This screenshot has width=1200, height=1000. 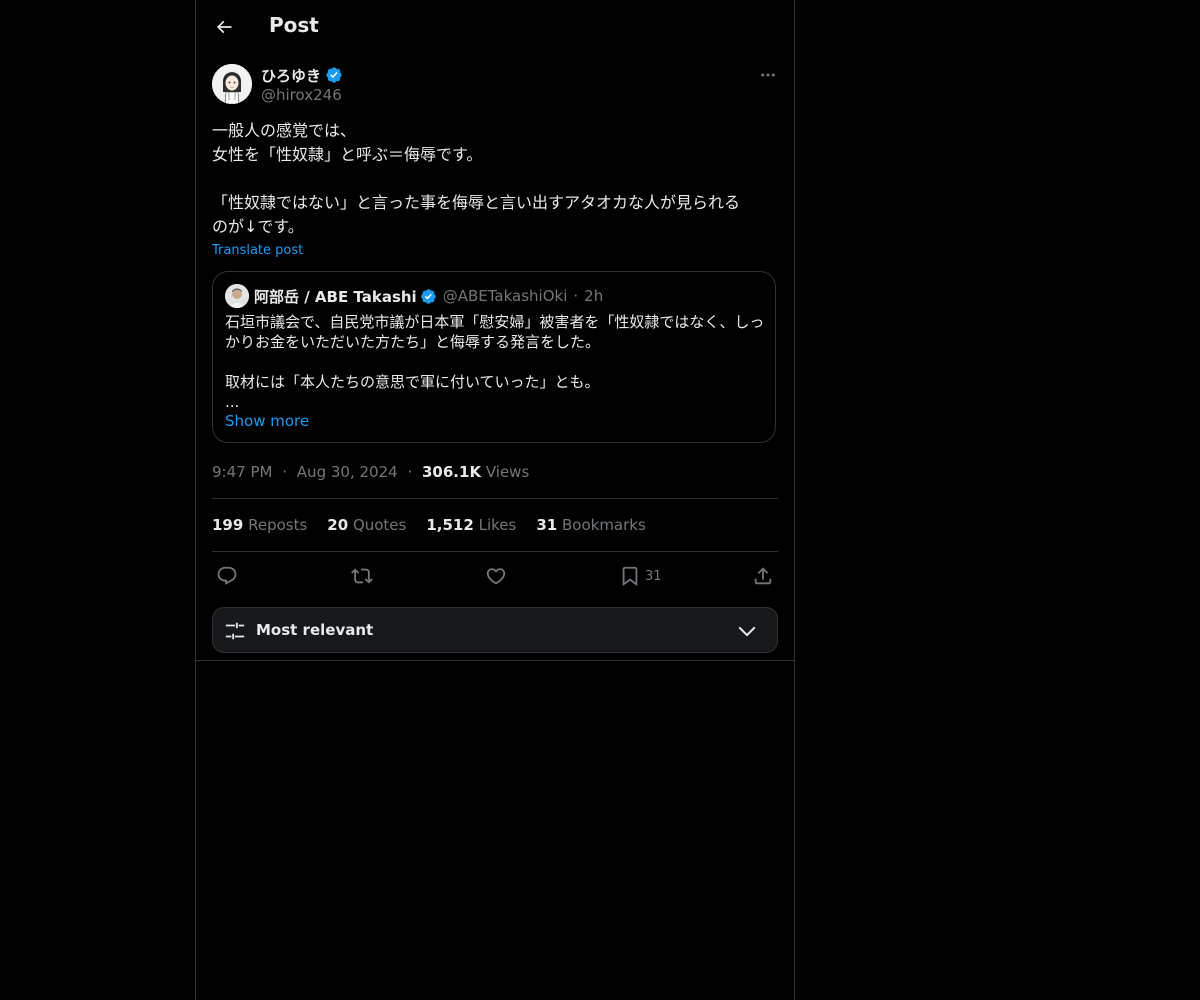 I want to click on header: Post, so click(x=495, y=27).